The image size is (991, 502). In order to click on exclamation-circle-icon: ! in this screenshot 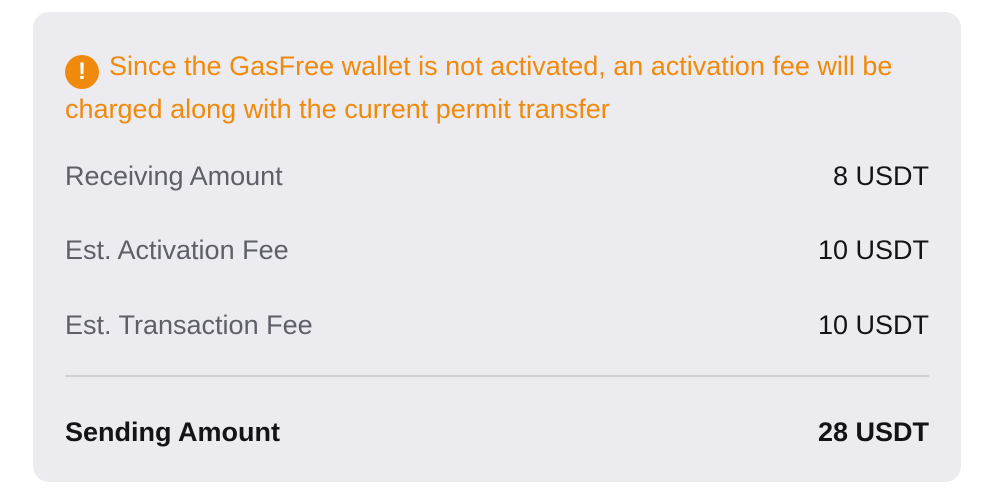, I will do `click(82, 72)`.